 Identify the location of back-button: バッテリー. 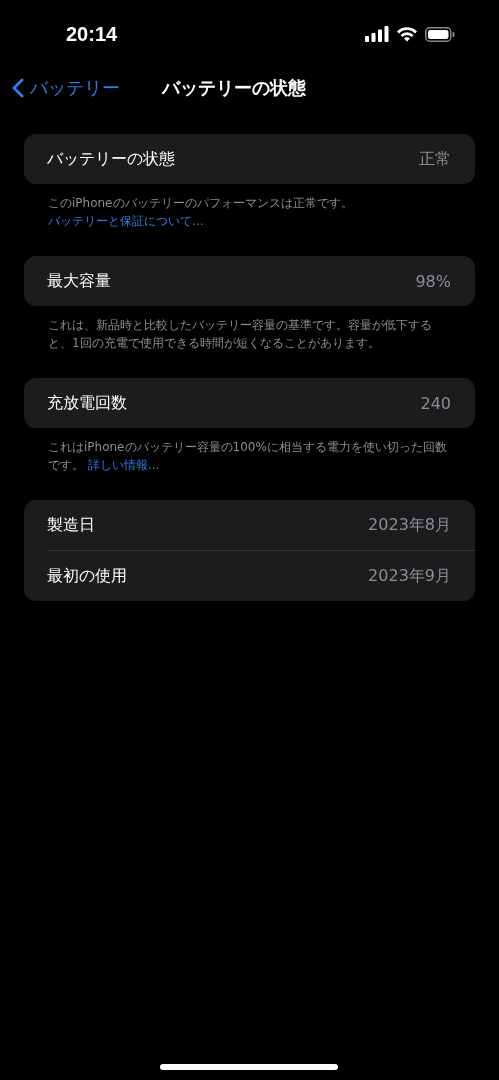
(66, 88).